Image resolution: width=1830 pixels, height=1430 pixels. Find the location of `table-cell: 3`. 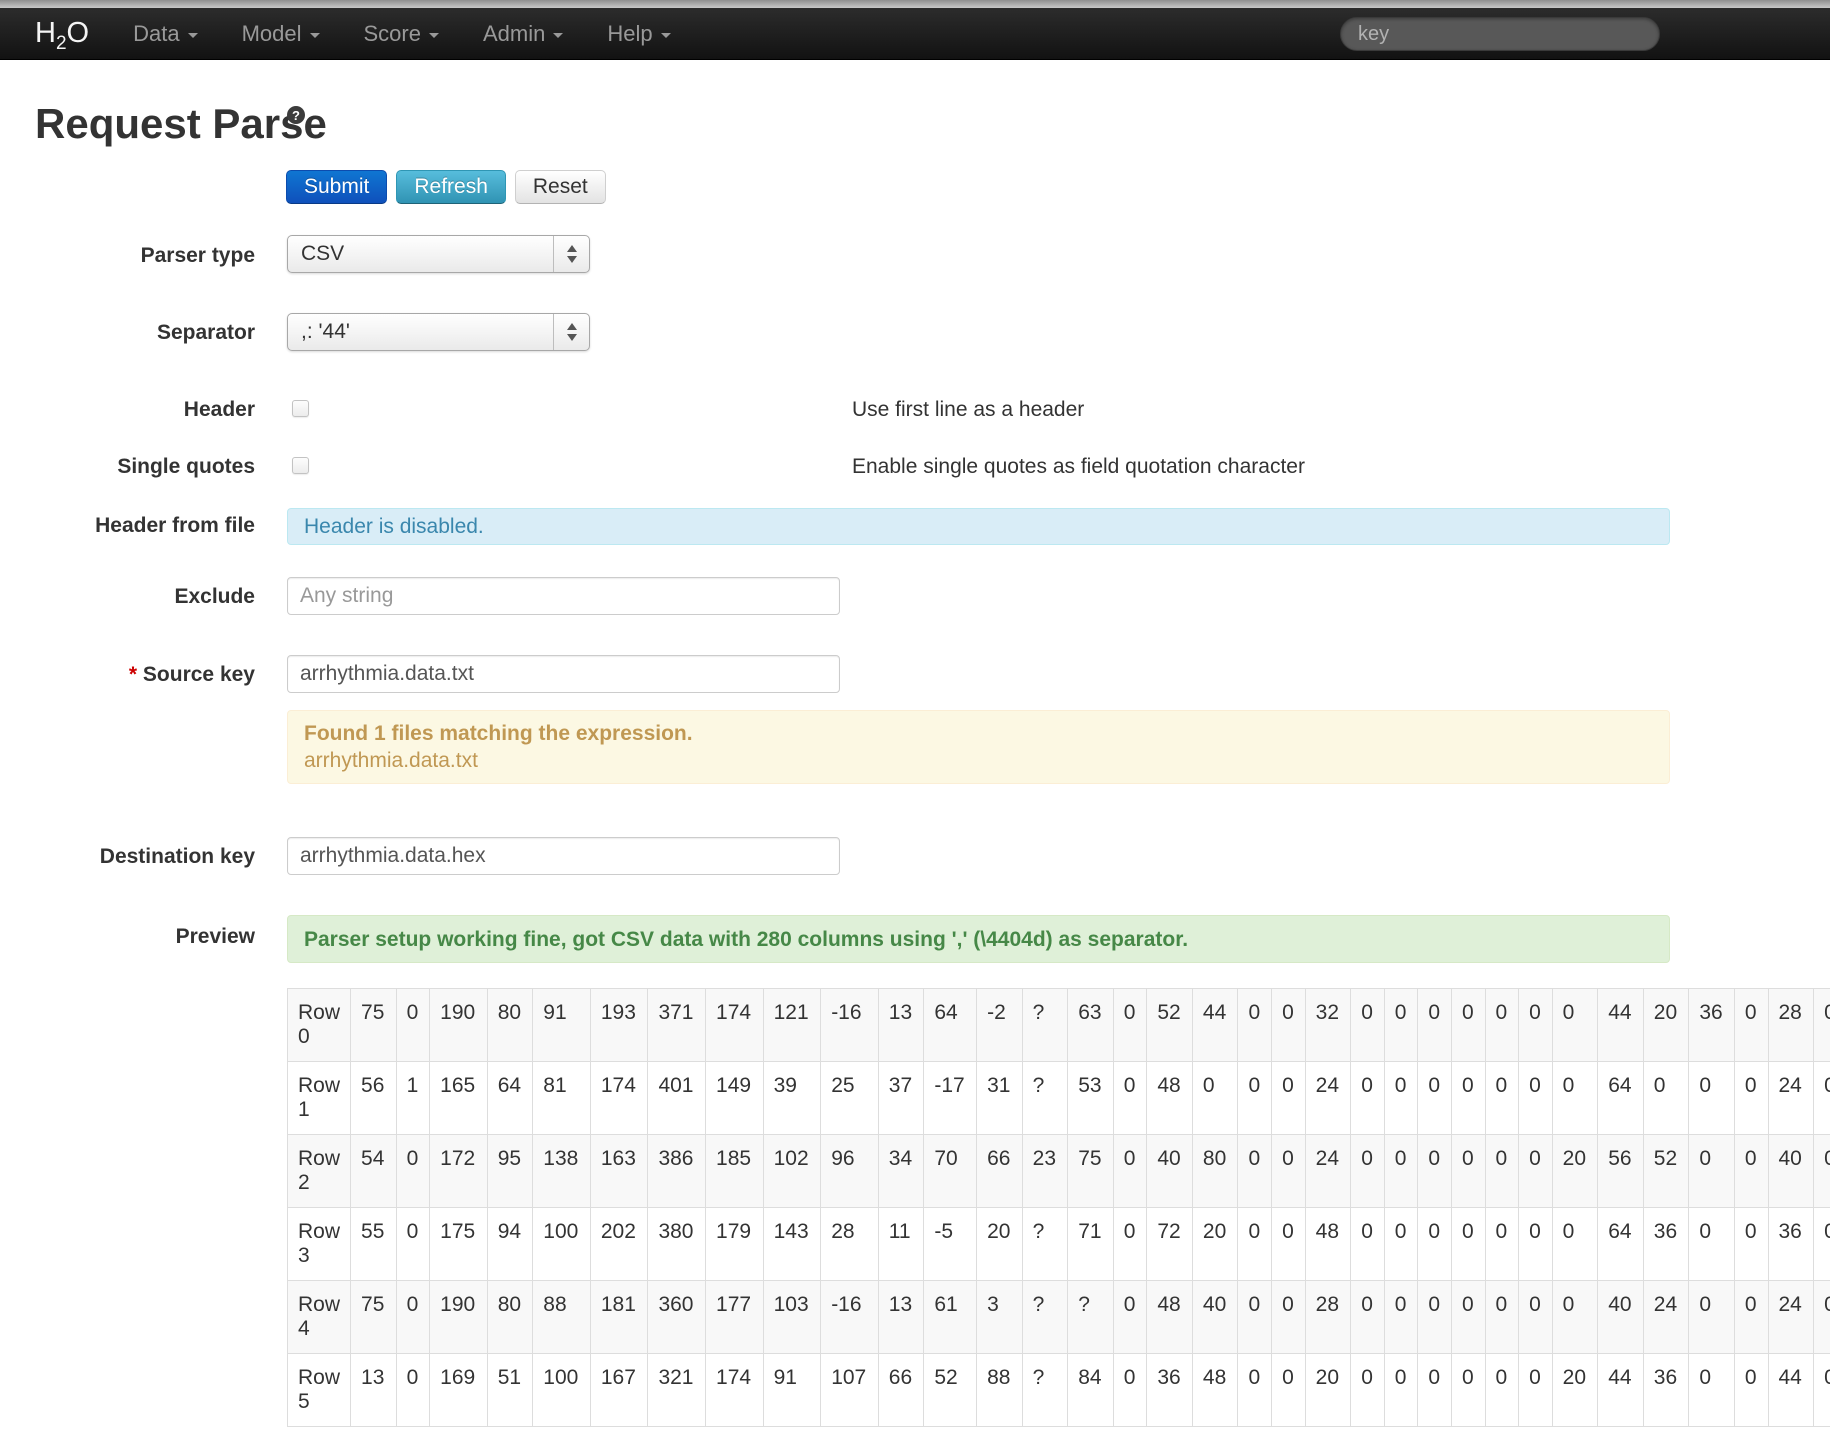

table-cell: 3 is located at coordinates (999, 1317).